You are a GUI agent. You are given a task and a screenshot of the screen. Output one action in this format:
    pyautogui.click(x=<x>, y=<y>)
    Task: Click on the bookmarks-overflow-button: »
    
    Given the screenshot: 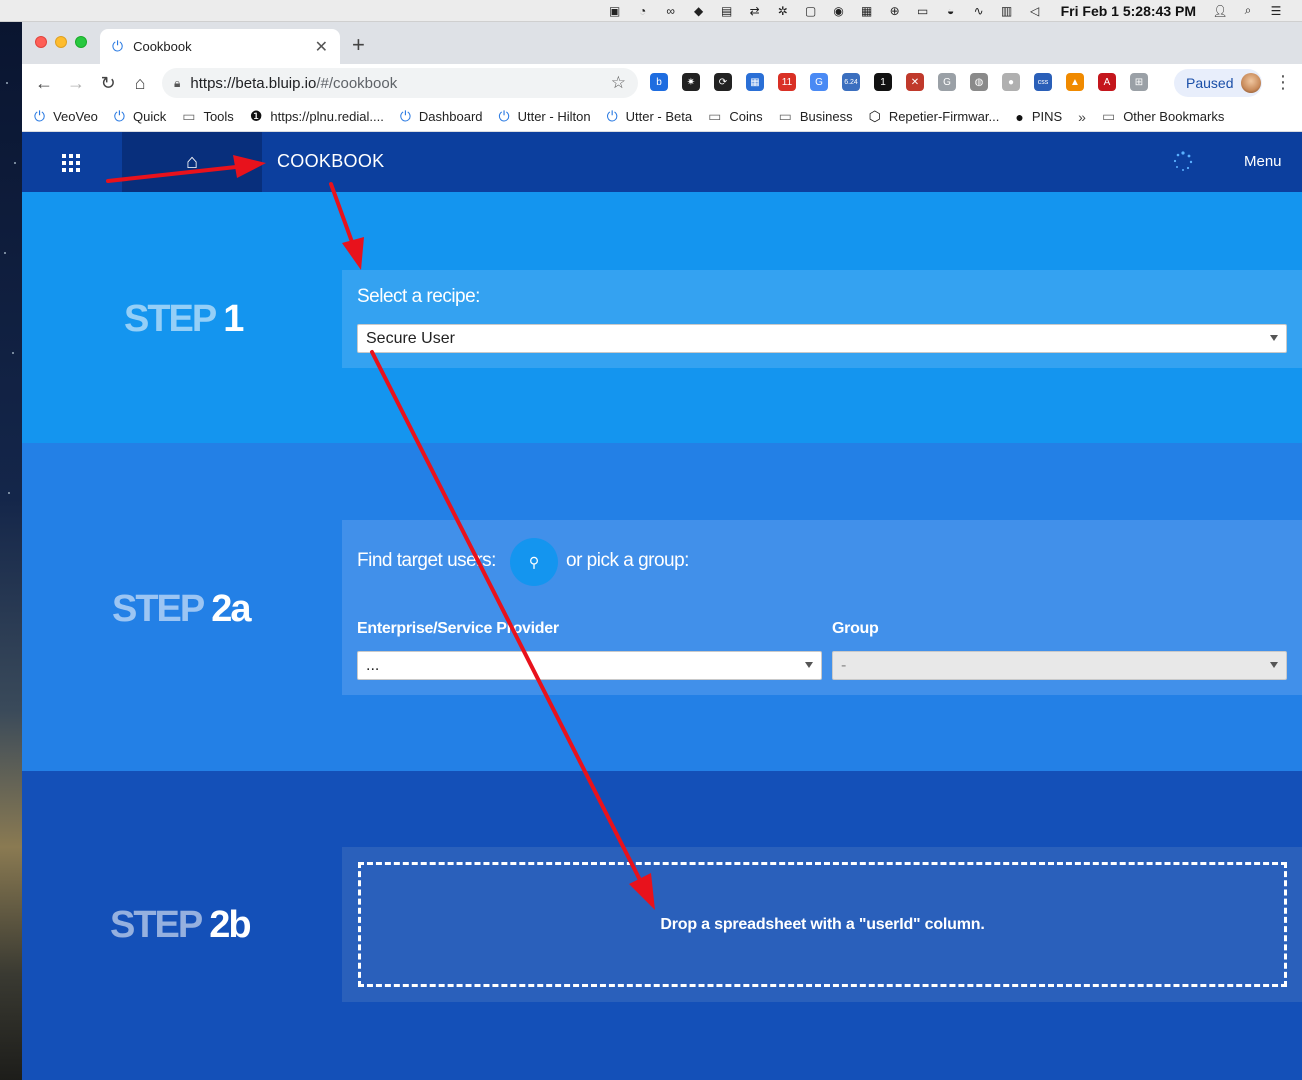 What is the action you would take?
    pyautogui.click(x=1082, y=117)
    